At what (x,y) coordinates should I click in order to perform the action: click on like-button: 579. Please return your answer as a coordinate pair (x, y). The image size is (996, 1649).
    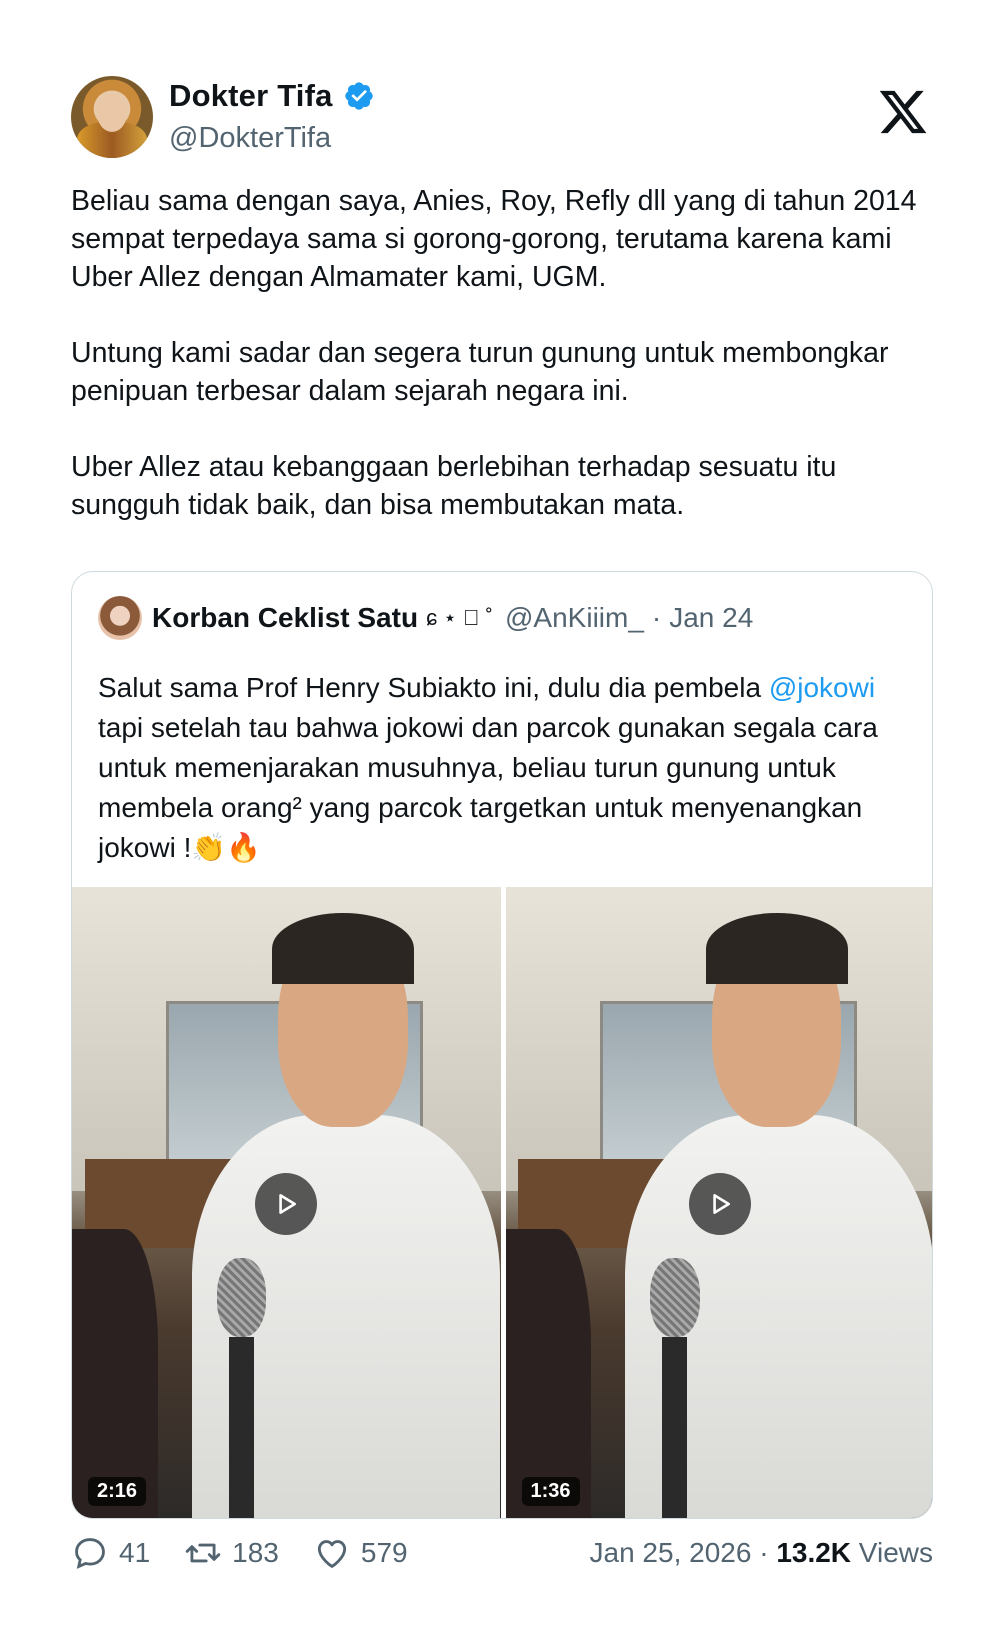
    Looking at the image, I should click on (360, 1553).